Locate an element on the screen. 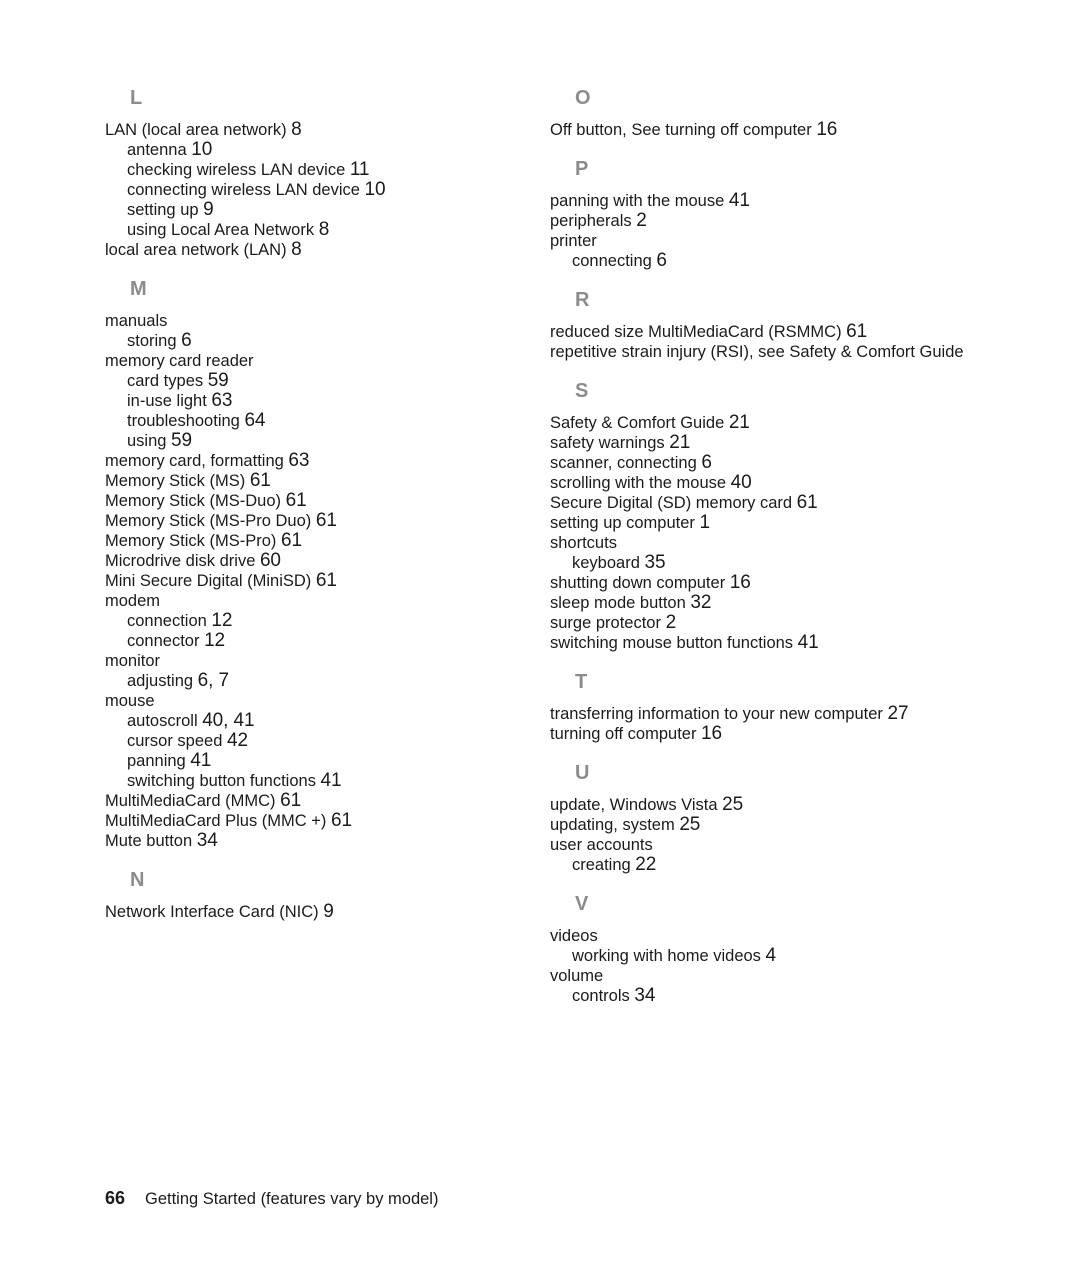 The height and width of the screenshot is (1270, 1080). index-entry-label: scanner, connecting is located at coordinates (623, 463).